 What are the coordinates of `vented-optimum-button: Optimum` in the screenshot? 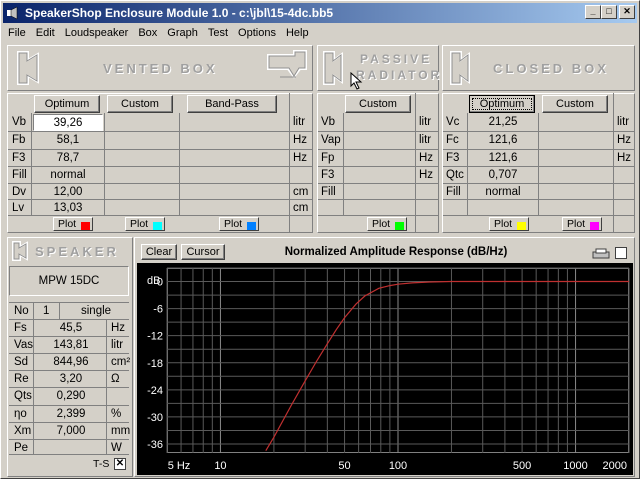 It's located at (67, 104).